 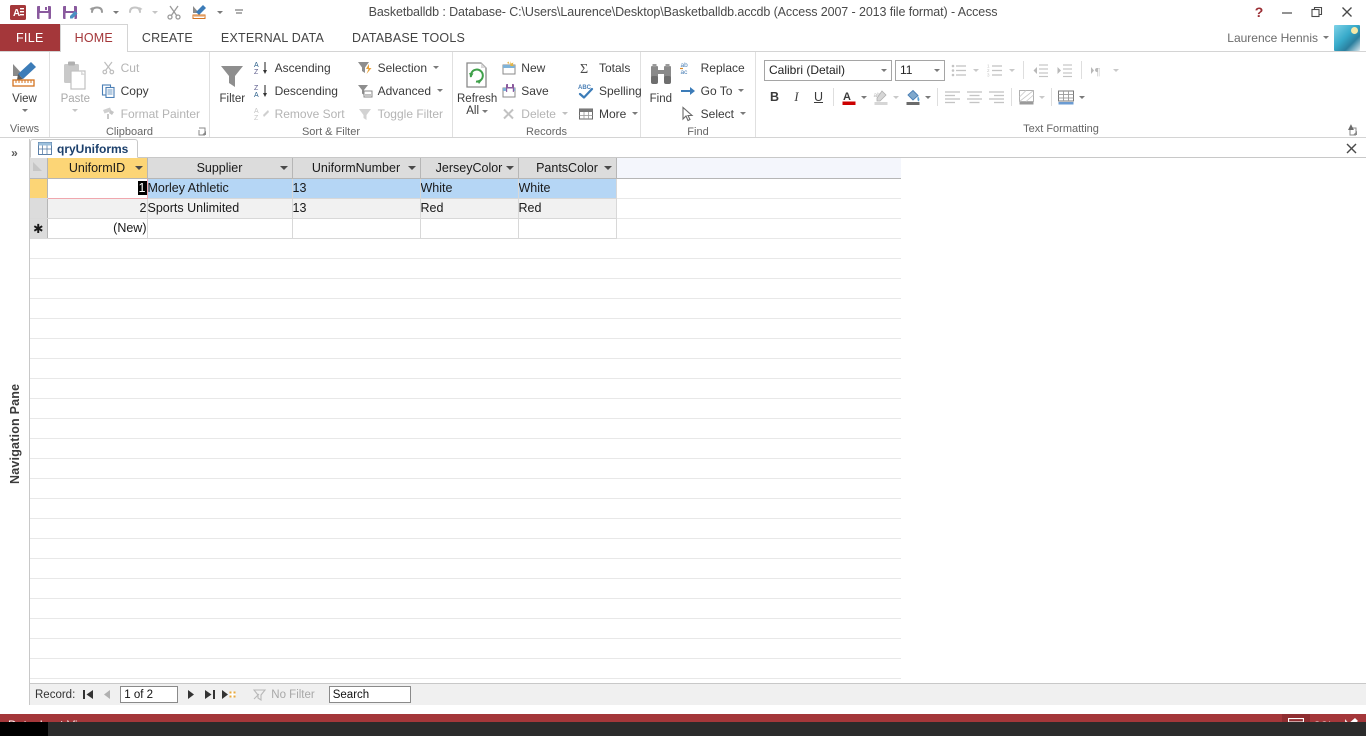 What do you see at coordinates (75, 84) in the screenshot?
I see `paste-button: Paste` at bounding box center [75, 84].